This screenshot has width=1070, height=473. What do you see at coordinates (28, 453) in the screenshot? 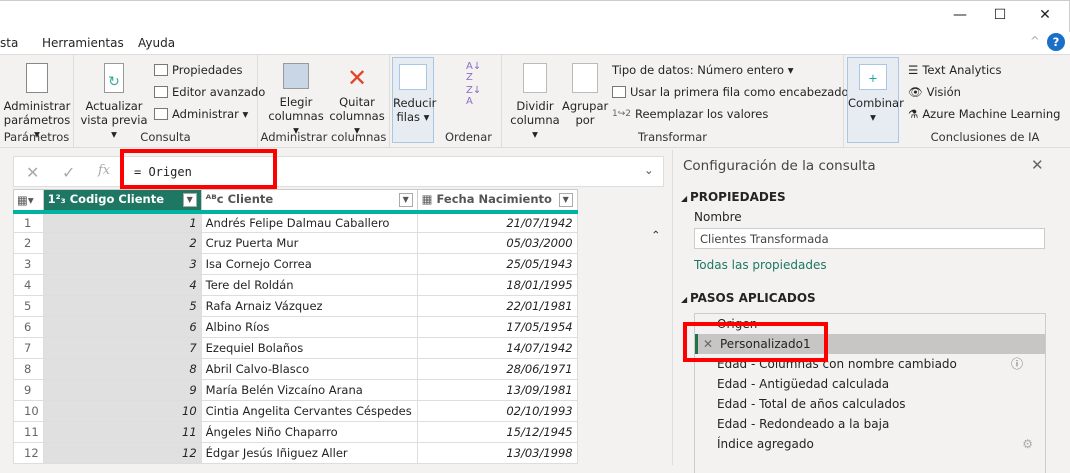
I see `row-number: 12` at bounding box center [28, 453].